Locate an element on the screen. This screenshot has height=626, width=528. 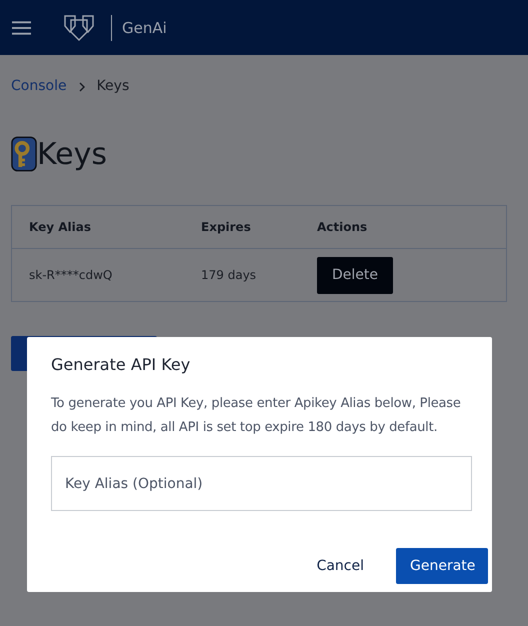
key-alias-field: Key Alias (Optional) is located at coordinates (261, 483).